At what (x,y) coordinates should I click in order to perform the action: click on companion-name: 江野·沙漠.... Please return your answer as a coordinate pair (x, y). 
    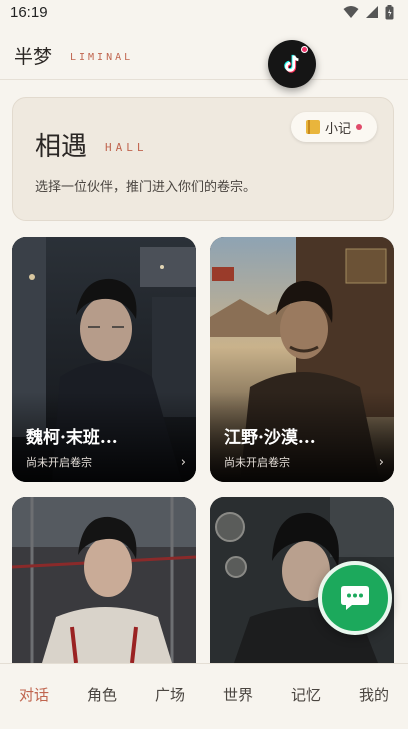
    Looking at the image, I should click on (270, 438).